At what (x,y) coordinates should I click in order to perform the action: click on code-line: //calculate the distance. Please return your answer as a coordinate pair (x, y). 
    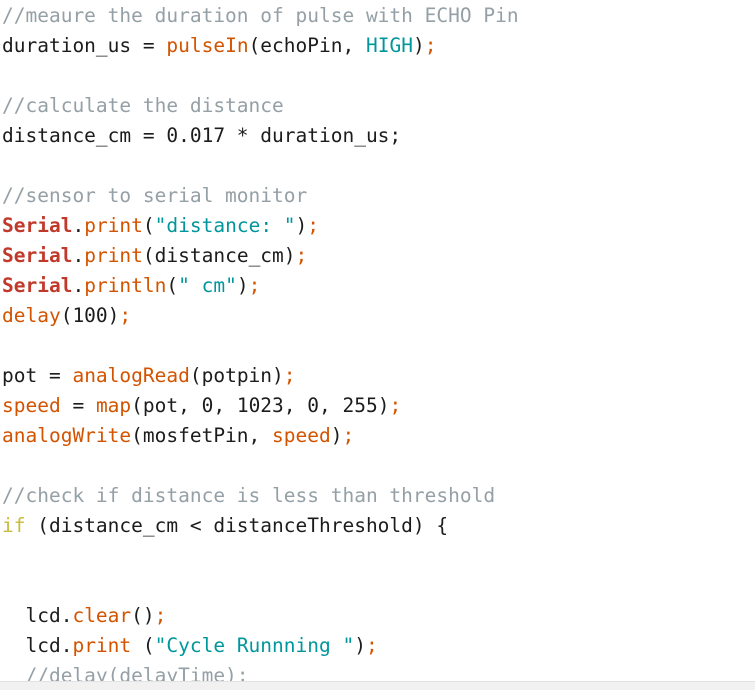
    Looking at the image, I should click on (377, 106).